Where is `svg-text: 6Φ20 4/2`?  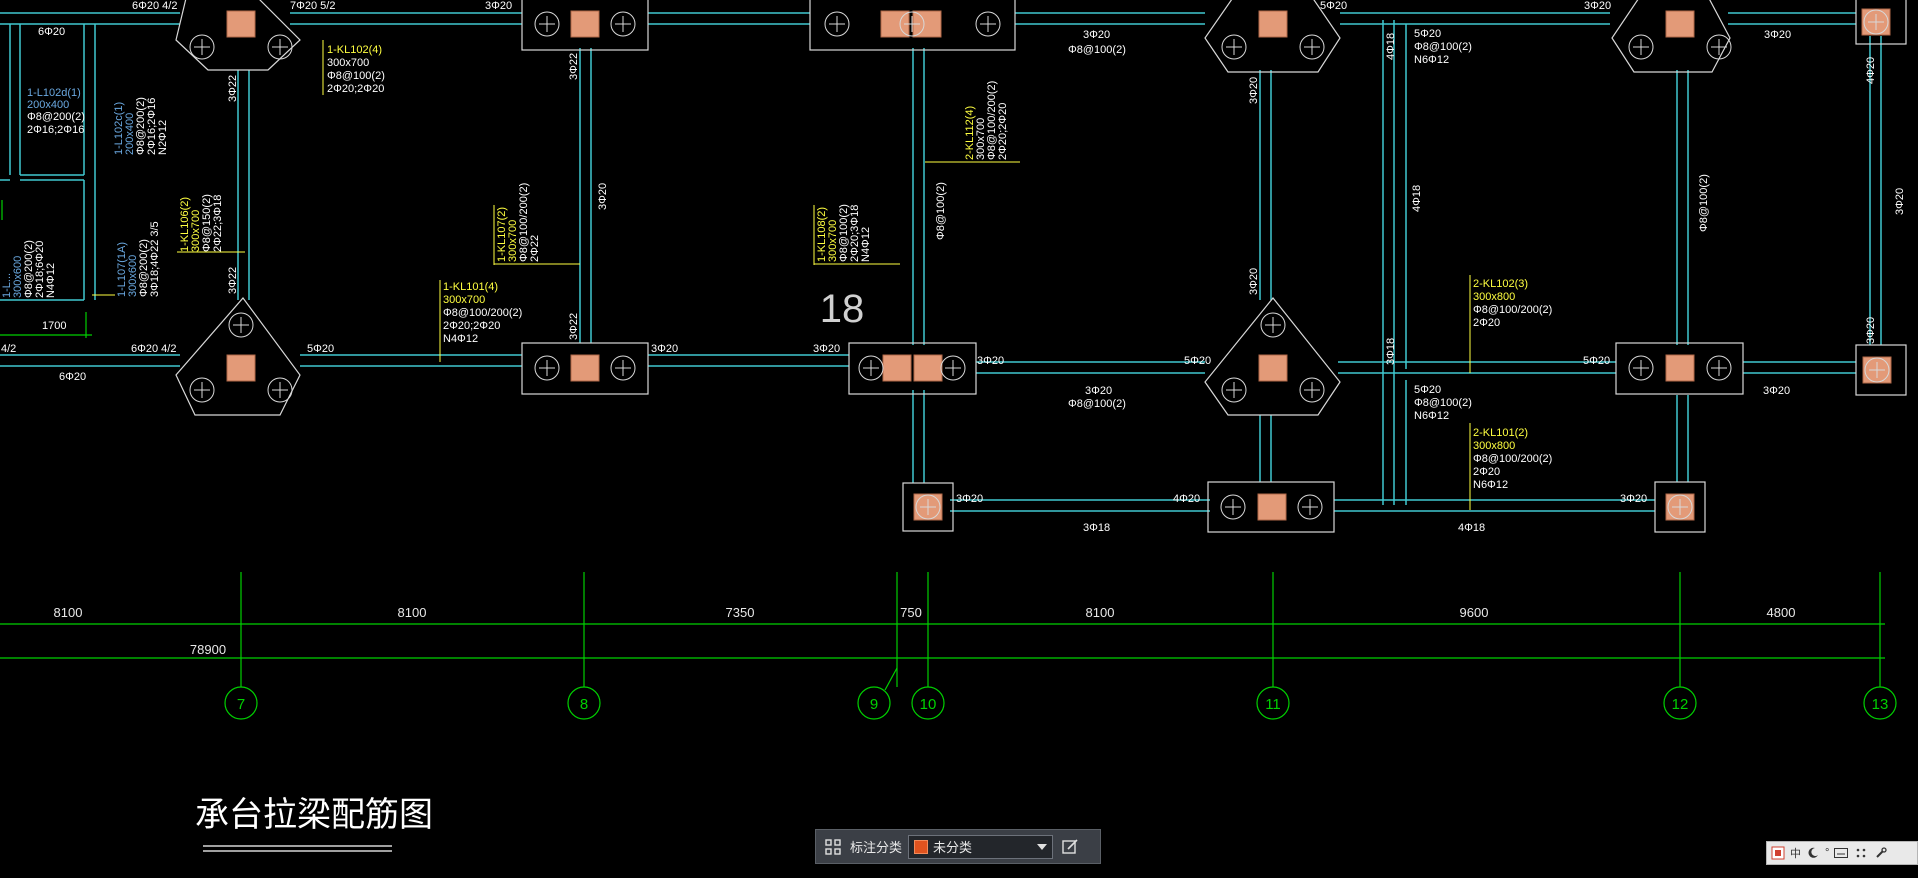 svg-text: 6Φ20 4/2 is located at coordinates (154, 6).